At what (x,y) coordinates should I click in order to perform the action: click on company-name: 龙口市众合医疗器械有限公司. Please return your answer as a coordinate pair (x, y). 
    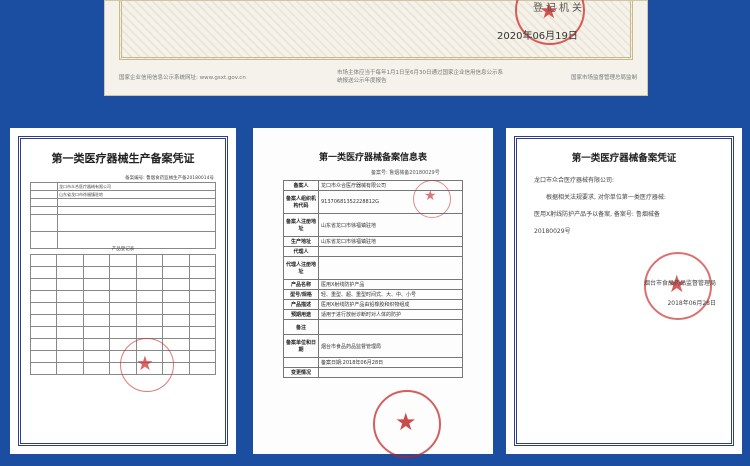
    Looking at the image, I should click on (136, 186).